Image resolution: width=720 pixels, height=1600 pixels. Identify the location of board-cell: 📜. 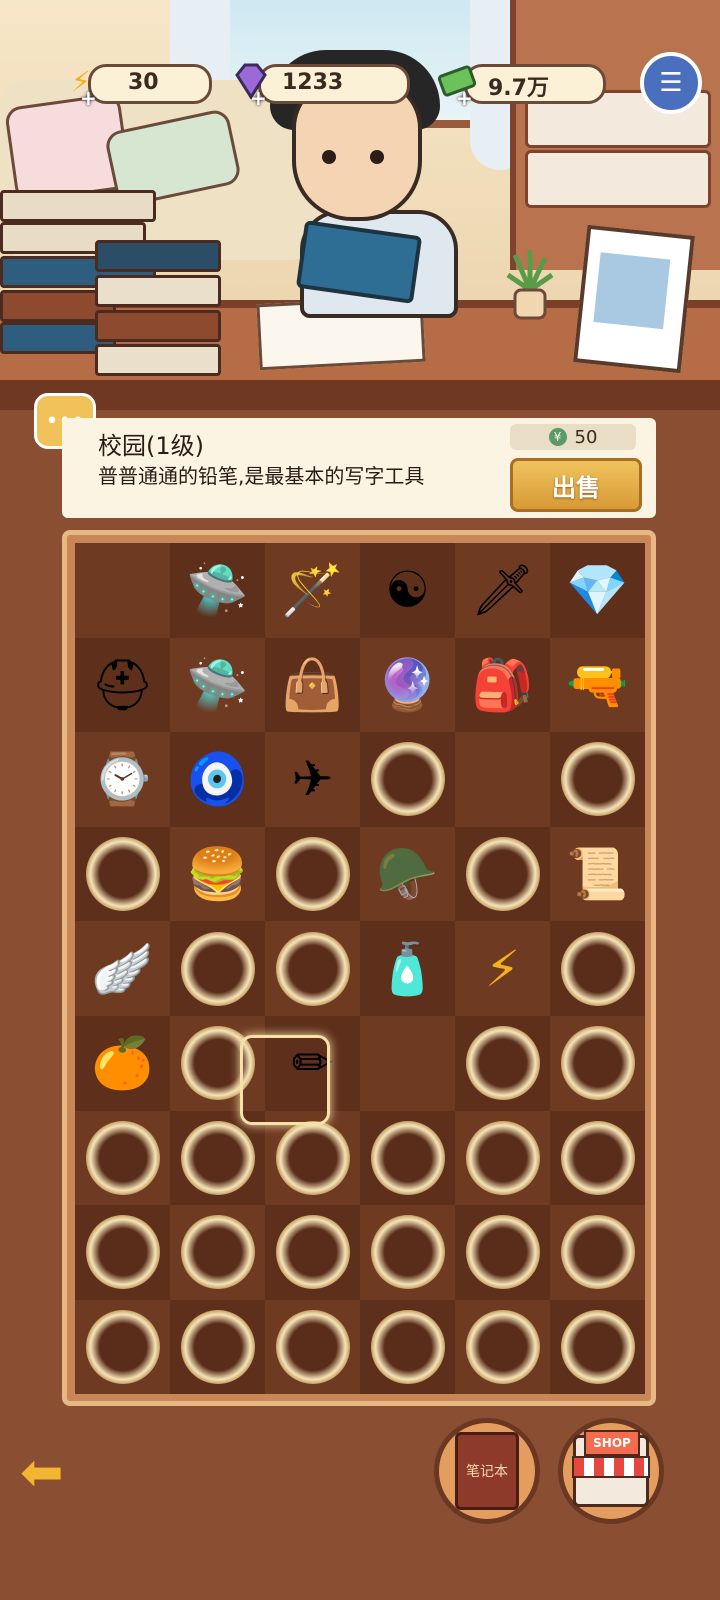
(597, 874).